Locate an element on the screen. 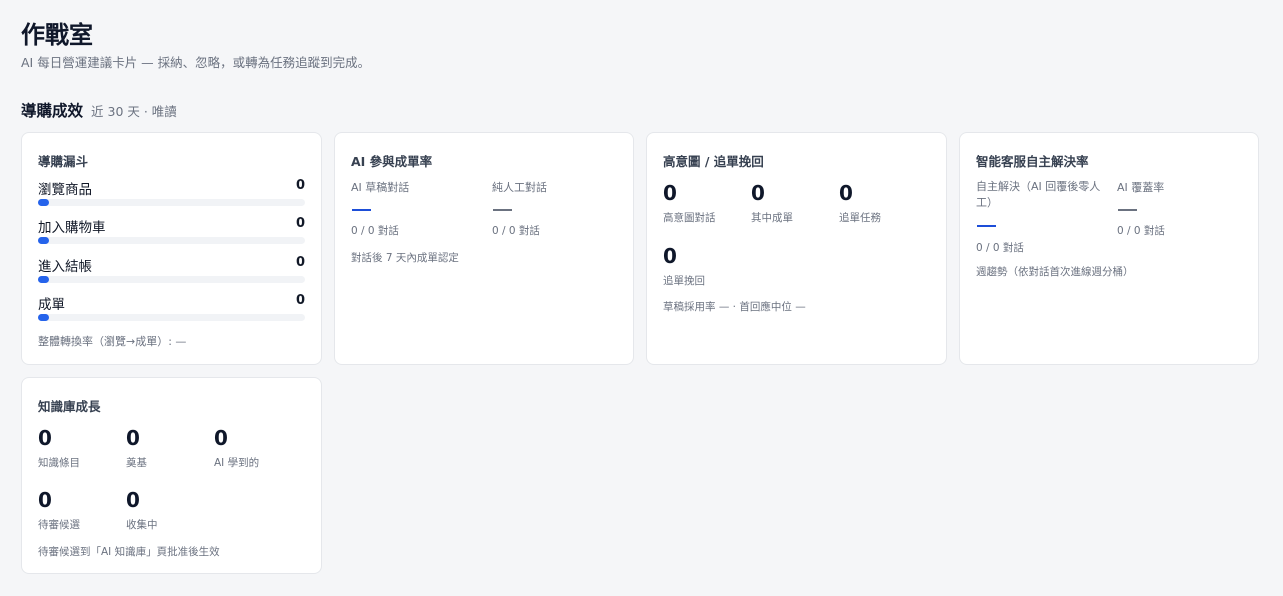 This screenshot has height=596, width=1283. funnel-item-label: 加入購物車 is located at coordinates (72, 228).